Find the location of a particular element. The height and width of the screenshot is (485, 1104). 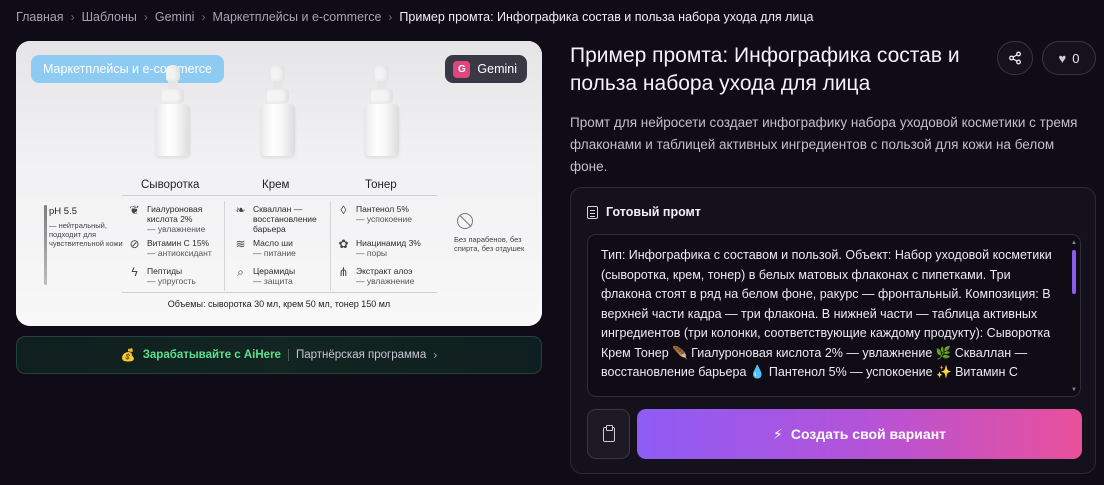

column-cream: Крем is located at coordinates (276, 185).